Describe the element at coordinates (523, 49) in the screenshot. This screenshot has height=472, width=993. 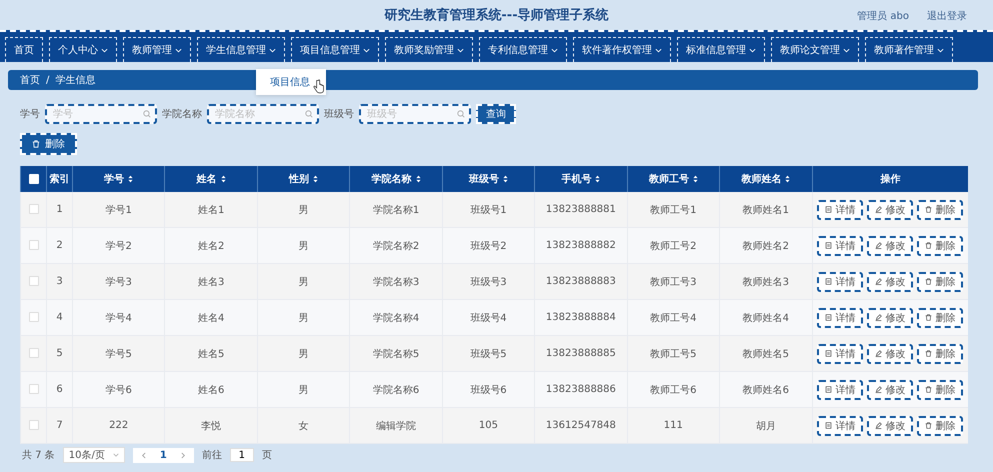
I see `nav-menu-item: 专利信息管理` at that location.